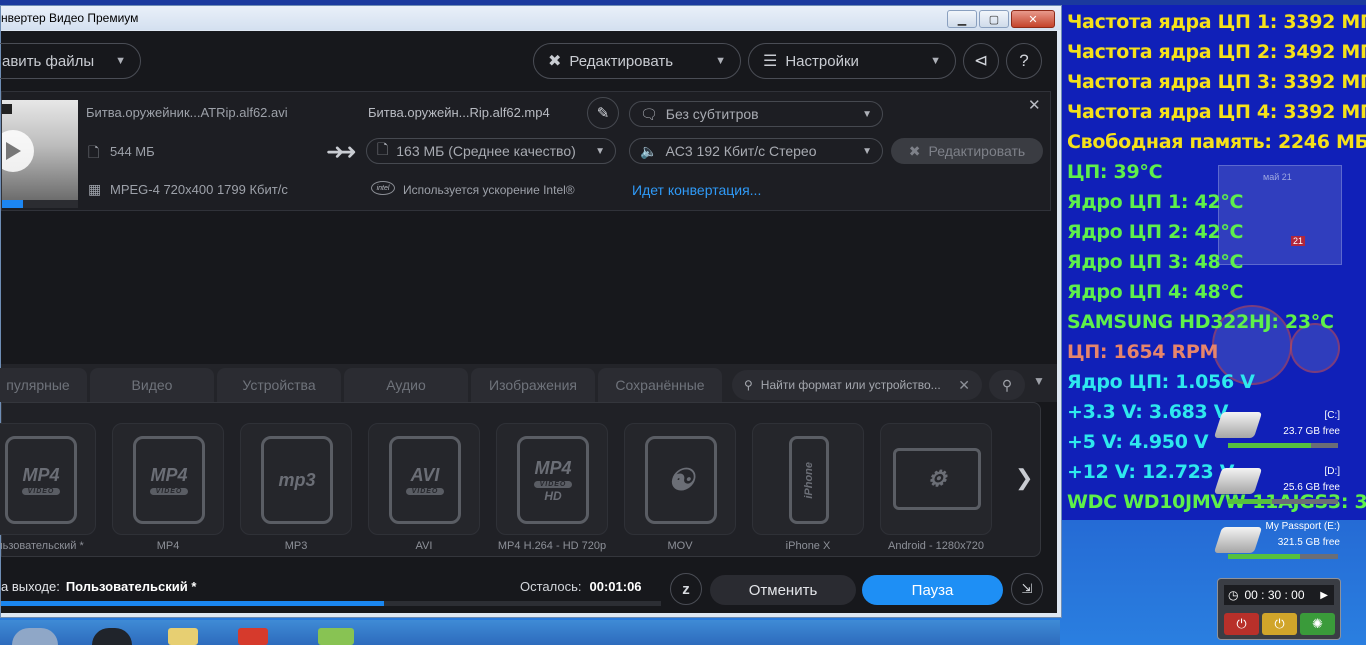 The height and width of the screenshot is (645, 1366). Describe the element at coordinates (1279, 432) in the screenshot. I see `drive-gadget-c: [C:] 23.7 GB free` at that location.